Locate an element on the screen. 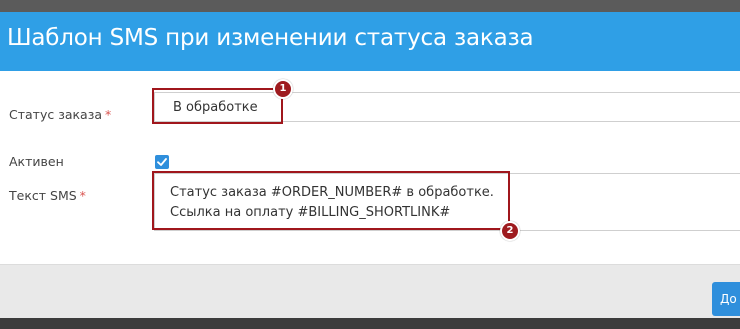 This screenshot has width=740, height=329. sms-text-label-text: Текст SMS is located at coordinates (43, 195).